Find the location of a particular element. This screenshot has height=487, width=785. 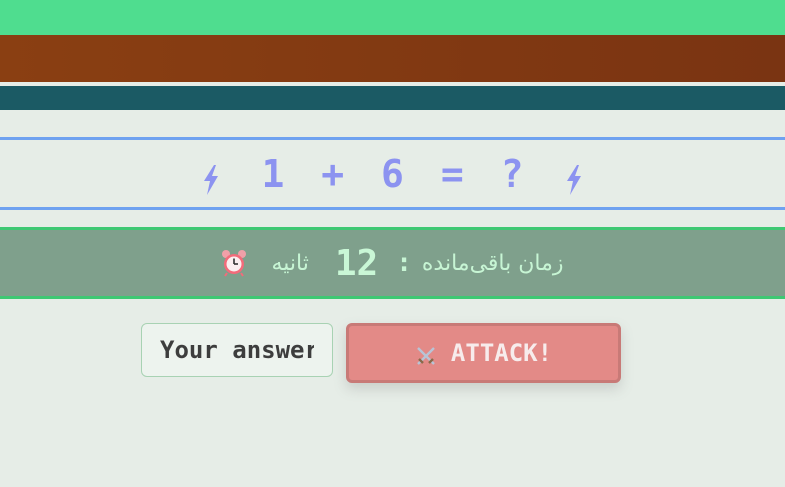

equation-row: 1 + 6 = ? is located at coordinates (392, 173).